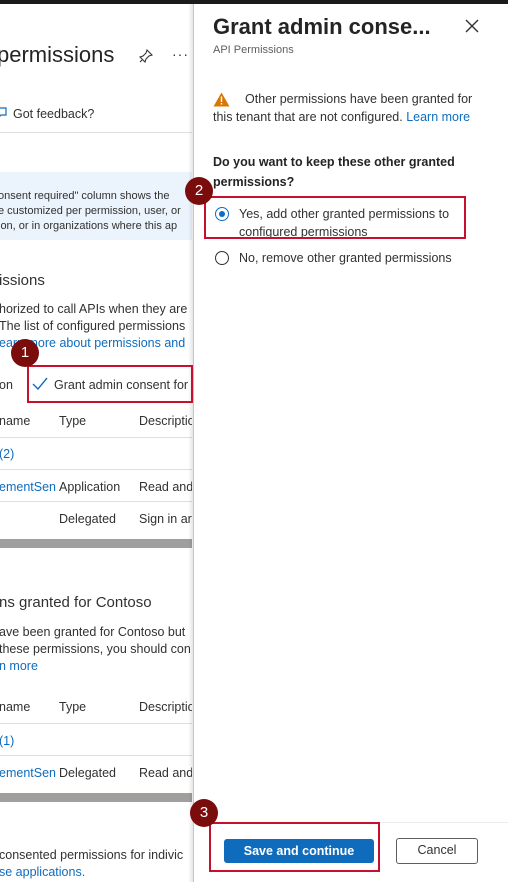 The width and height of the screenshot is (508, 882). I want to click on permission-description: Sign in ar, so click(165, 519).